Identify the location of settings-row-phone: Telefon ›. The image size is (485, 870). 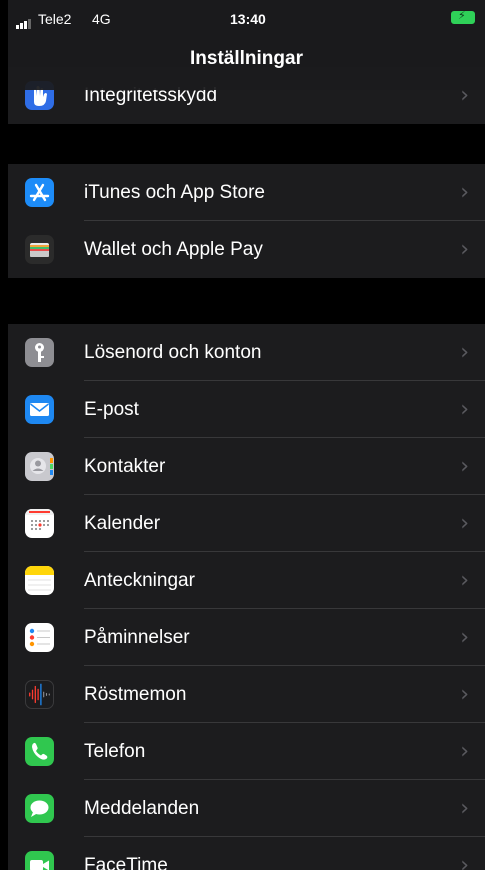
(246, 751).